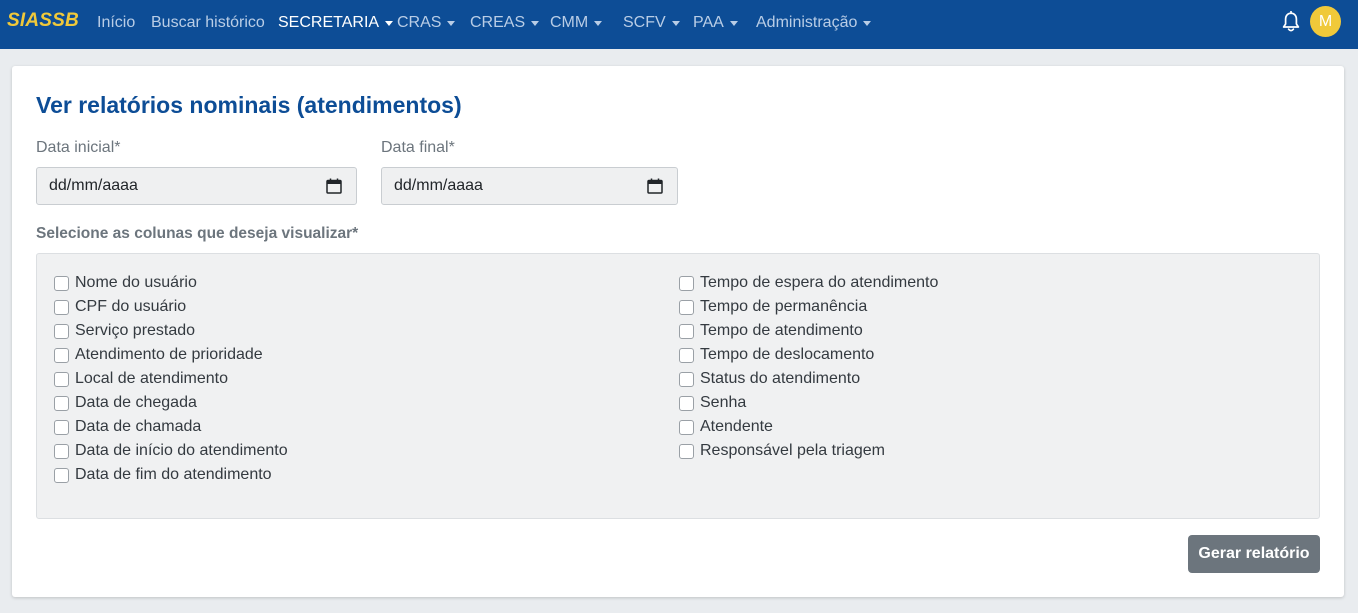 The width and height of the screenshot is (1358, 613). What do you see at coordinates (131, 306) in the screenshot?
I see `checkbox-label: CPF do usuário` at bounding box center [131, 306].